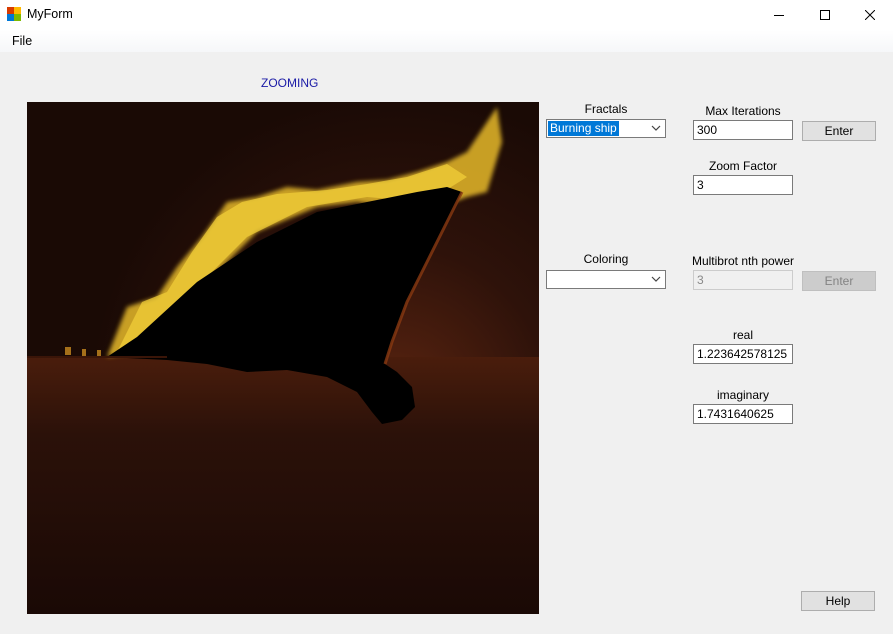  Describe the element at coordinates (838, 601) in the screenshot. I see `help-button: Help` at that location.